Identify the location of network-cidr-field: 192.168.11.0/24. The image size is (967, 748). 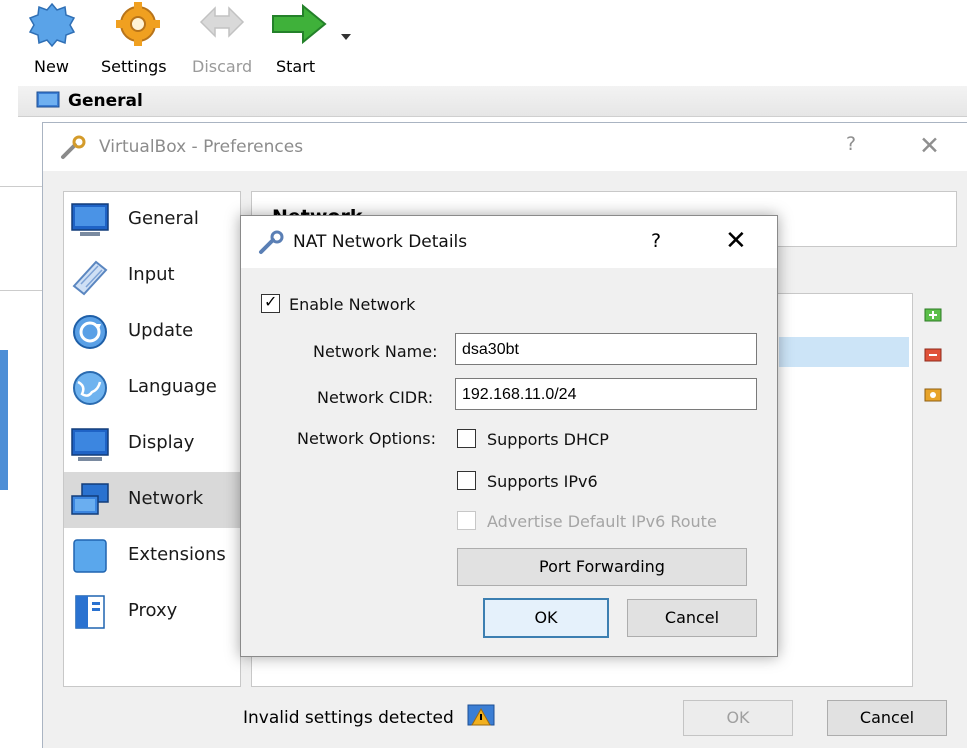
(606, 394).